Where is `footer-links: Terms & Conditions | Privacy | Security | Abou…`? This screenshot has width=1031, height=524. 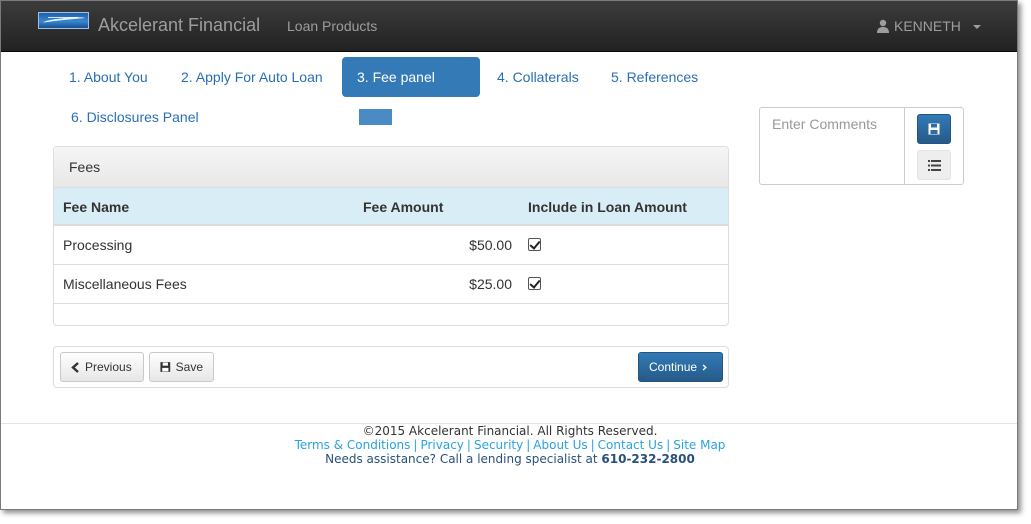
footer-links: Terms & Conditions | Privacy | Security | Abou… is located at coordinates (509, 445).